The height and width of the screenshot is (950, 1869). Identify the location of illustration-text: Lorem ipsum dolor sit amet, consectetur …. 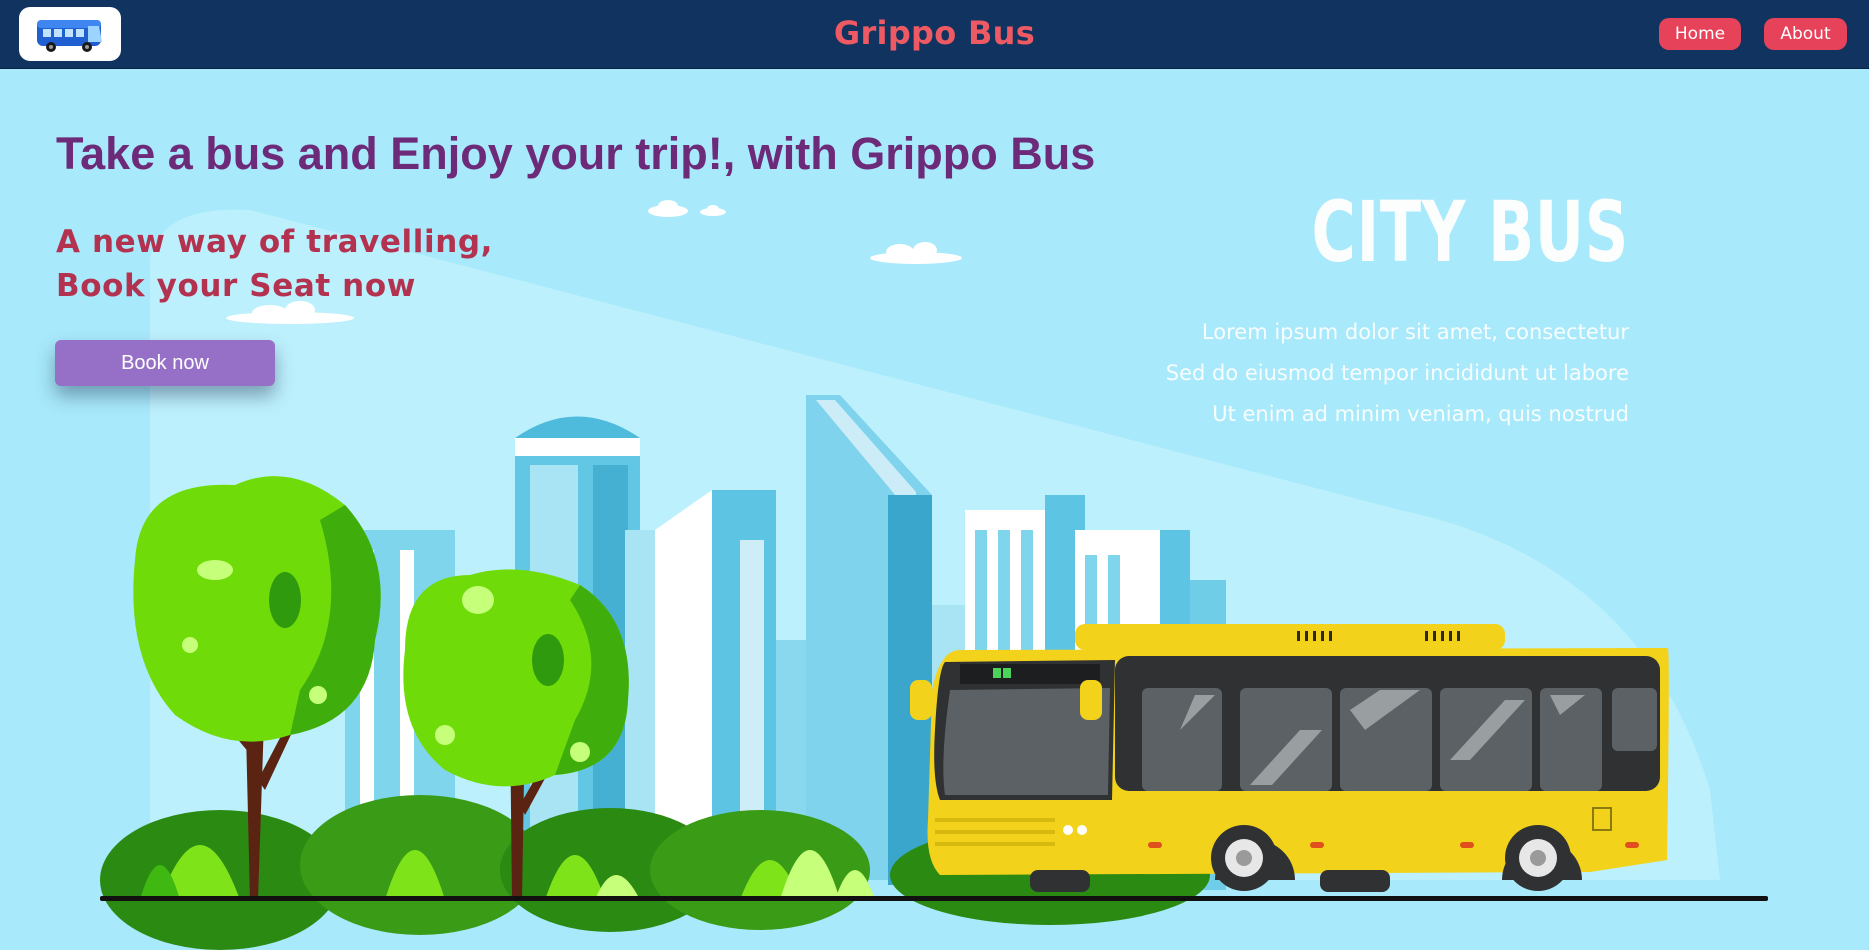
(1397, 373).